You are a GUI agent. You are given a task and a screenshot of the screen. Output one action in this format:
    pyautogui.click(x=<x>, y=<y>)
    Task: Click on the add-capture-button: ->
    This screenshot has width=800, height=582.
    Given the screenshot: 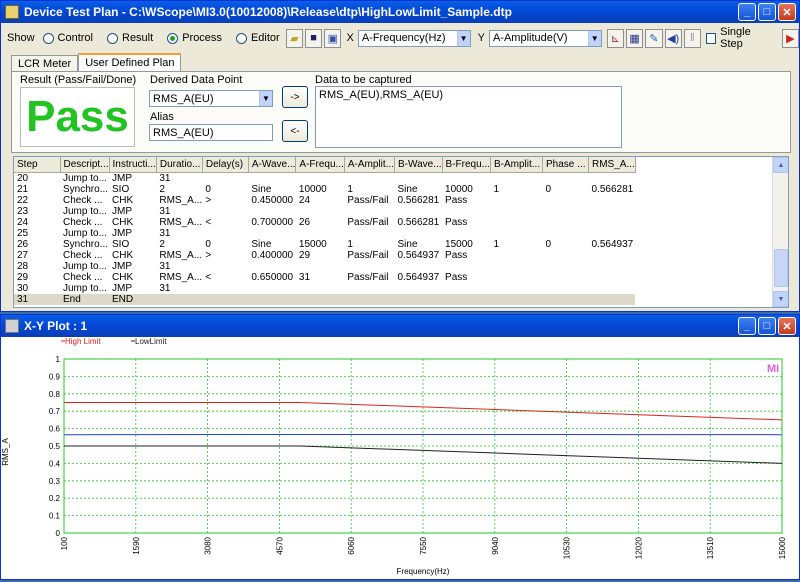 What is the action you would take?
    pyautogui.click(x=295, y=97)
    